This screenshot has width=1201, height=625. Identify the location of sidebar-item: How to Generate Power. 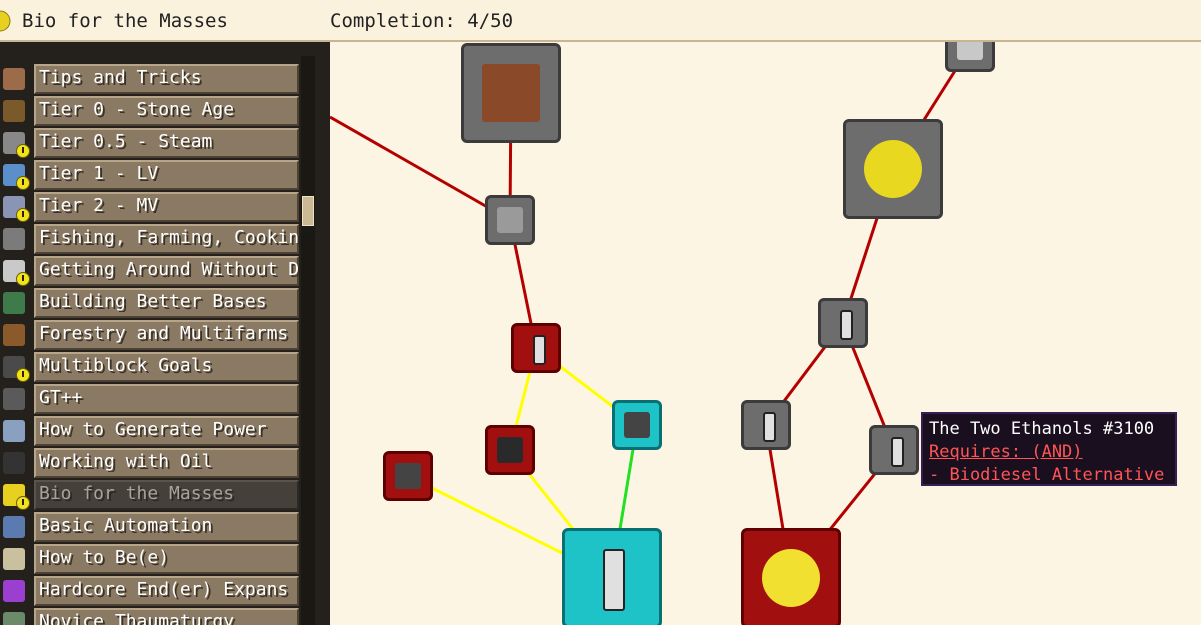
(150, 431).